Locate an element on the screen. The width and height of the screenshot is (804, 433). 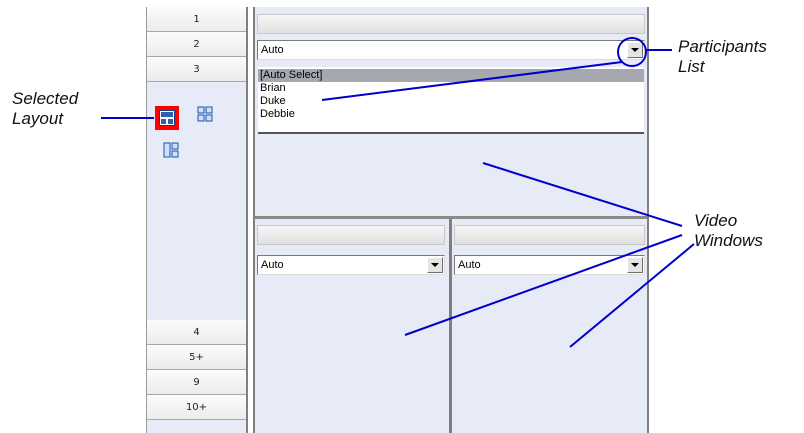
participants-list-label: Participants List is located at coordinates (722, 57).